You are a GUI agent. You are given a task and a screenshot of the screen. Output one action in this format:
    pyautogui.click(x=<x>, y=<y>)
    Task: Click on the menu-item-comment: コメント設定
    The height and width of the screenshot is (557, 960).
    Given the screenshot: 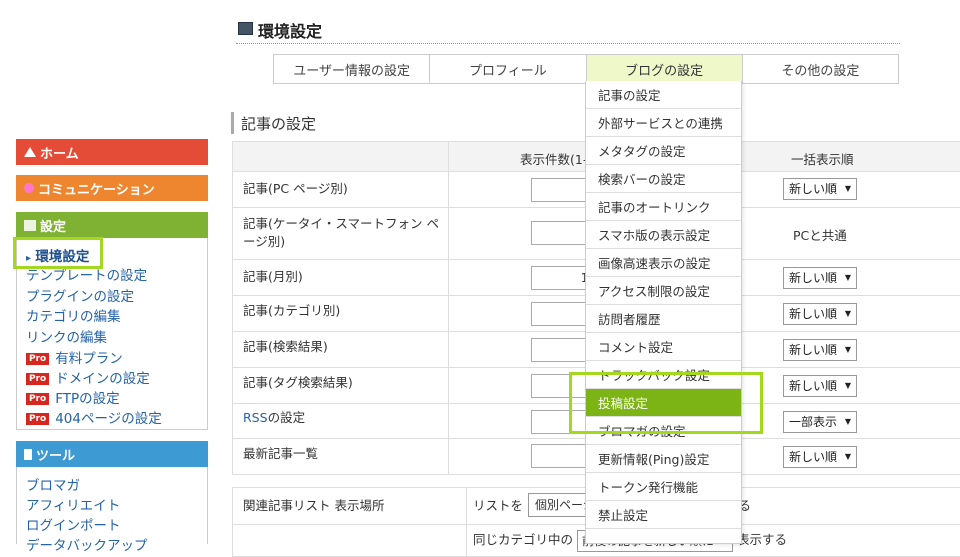 What is the action you would take?
    pyautogui.click(x=663, y=347)
    